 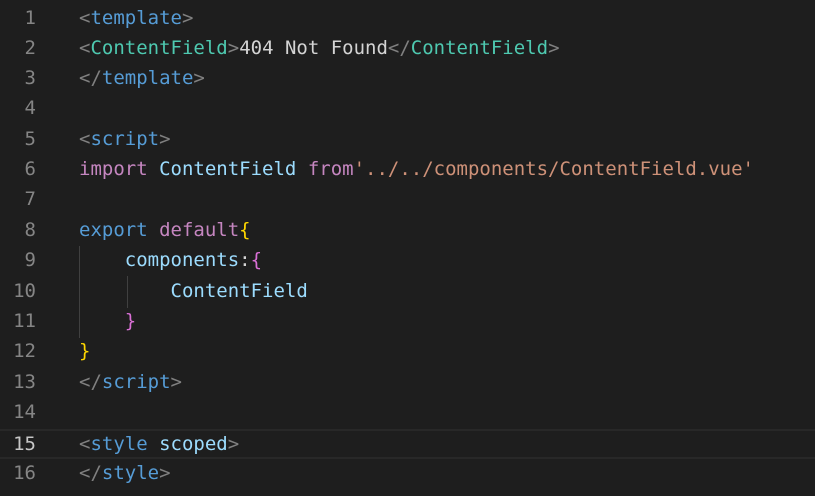 What do you see at coordinates (30, 260) in the screenshot?
I see `line-number: 9` at bounding box center [30, 260].